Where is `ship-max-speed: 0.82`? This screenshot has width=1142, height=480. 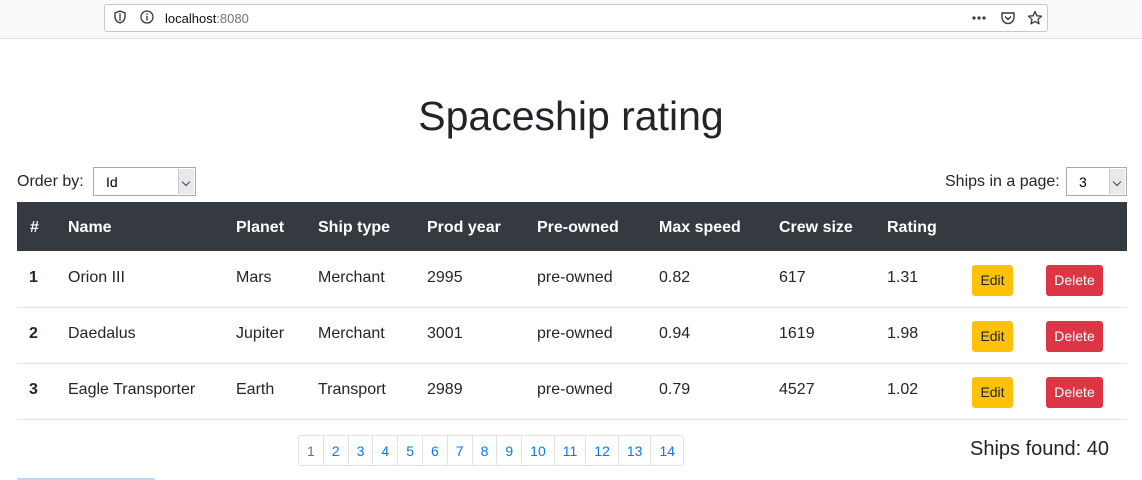 ship-max-speed: 0.82 is located at coordinates (675, 277).